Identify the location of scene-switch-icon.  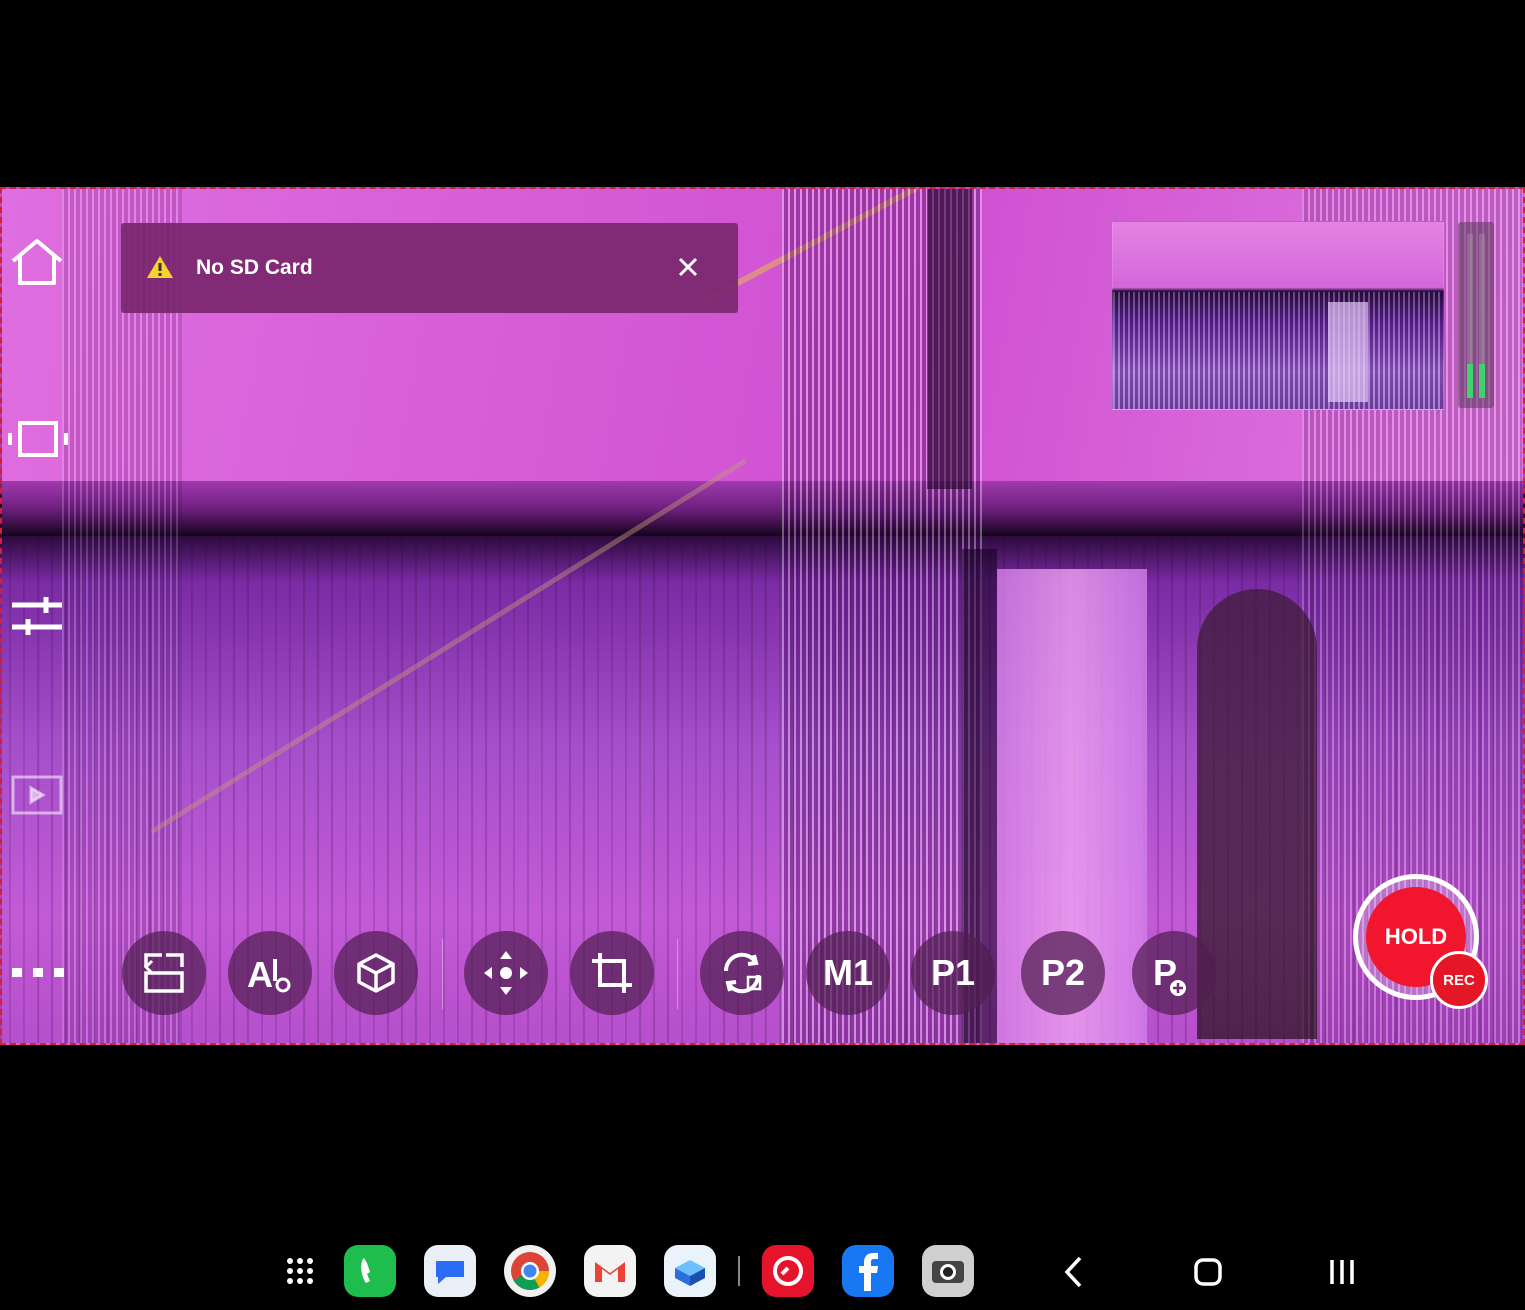
(164, 973).